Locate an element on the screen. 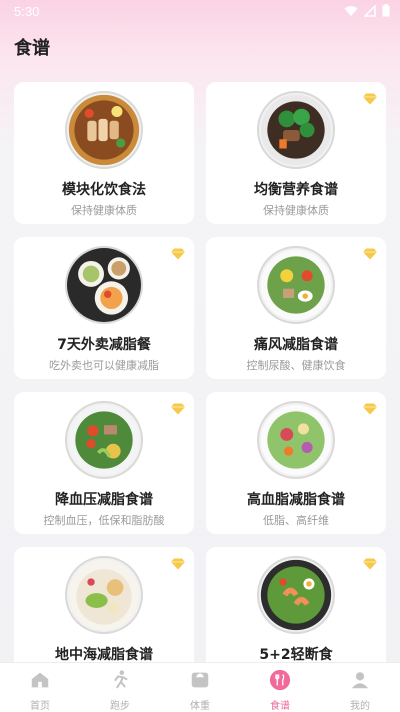 This screenshot has width=400, height=712. bowl-grilled-chicken-icon is located at coordinates (104, 130).